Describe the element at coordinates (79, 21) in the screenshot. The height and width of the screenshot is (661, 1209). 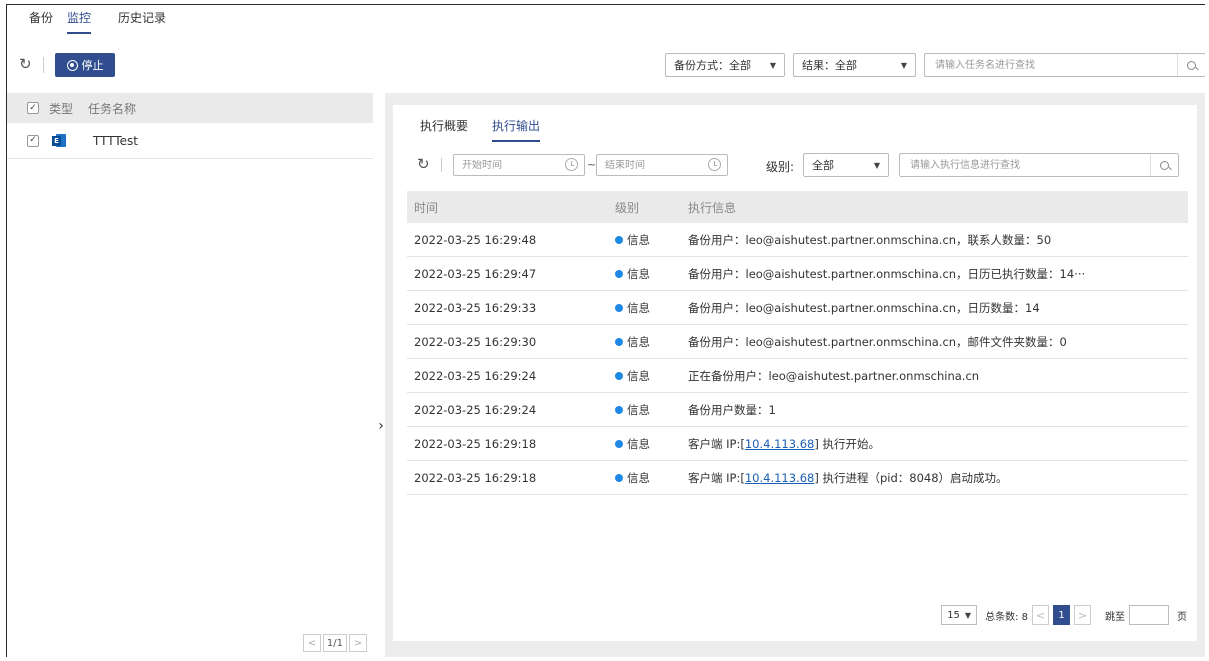
I see `tab-monitor: 监控` at that location.